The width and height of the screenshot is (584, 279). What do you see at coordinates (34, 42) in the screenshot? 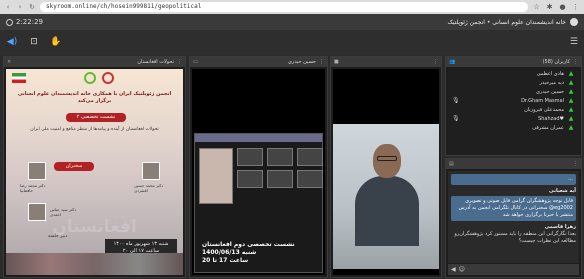
I see `screen-share-icon: ⊡` at bounding box center [34, 42].